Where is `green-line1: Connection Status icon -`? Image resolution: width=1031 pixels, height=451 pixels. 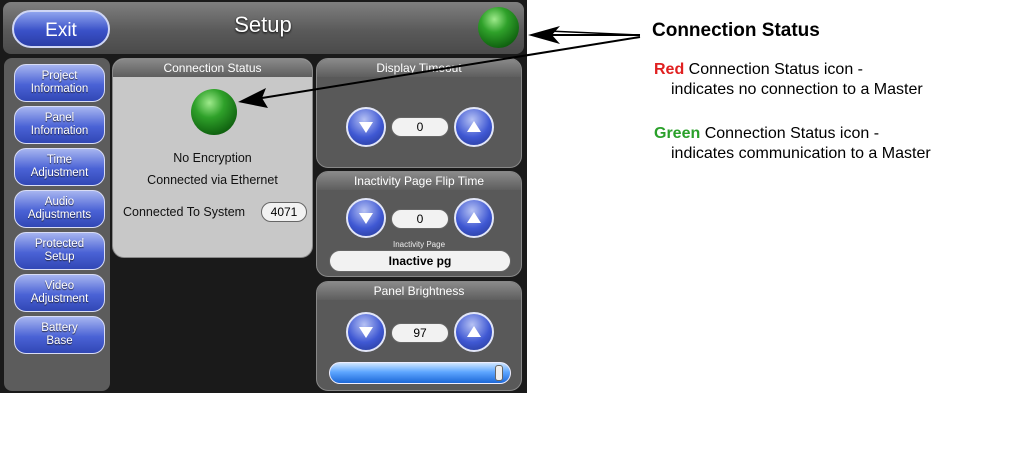
green-line1: Connection Status icon - is located at coordinates (790, 133).